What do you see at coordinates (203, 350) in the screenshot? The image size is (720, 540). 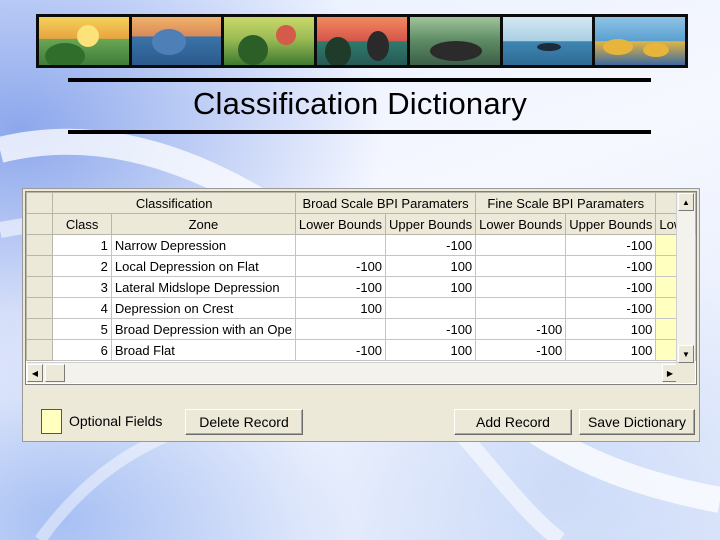 I see `cell-zone: Broad Flat` at bounding box center [203, 350].